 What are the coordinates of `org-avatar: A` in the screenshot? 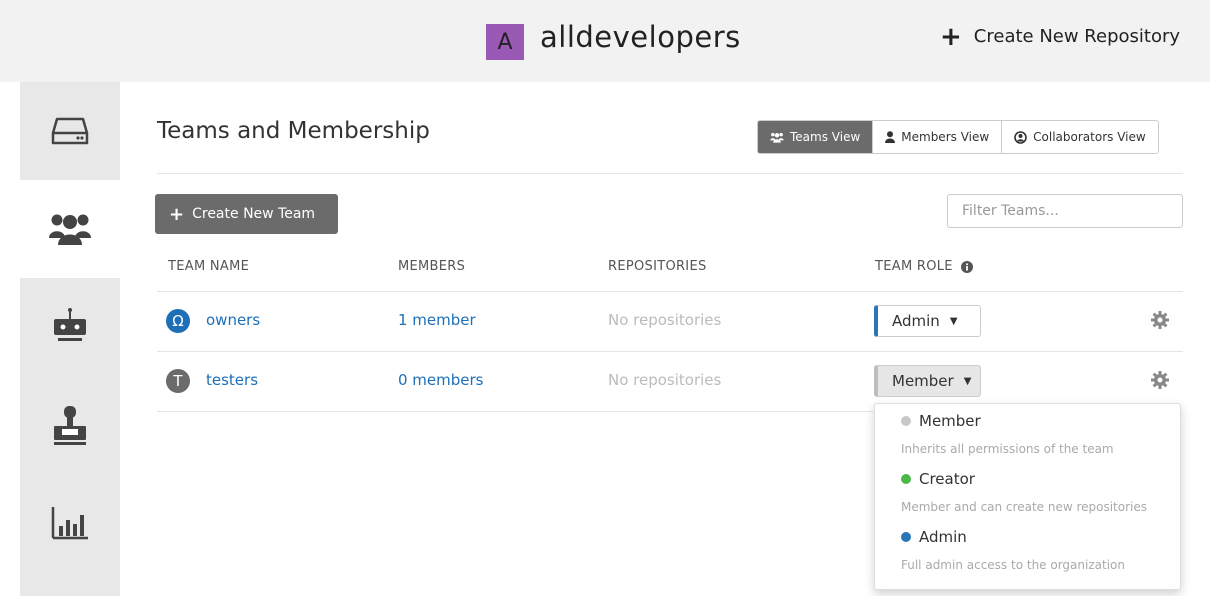 It's located at (505, 42).